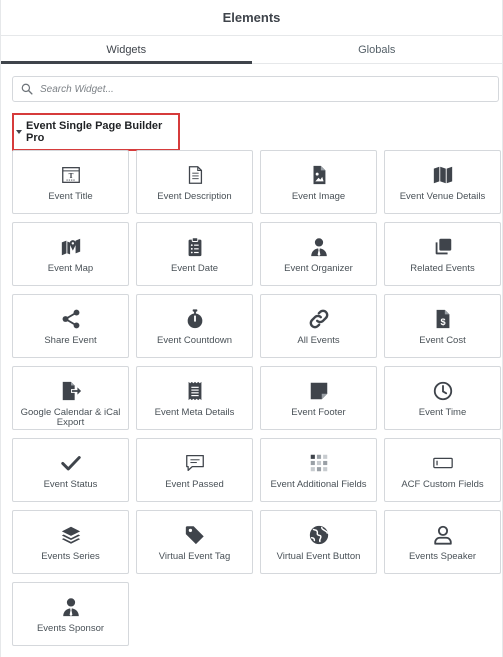 The height and width of the screenshot is (657, 503). Describe the element at coordinates (19, 132) in the screenshot. I see `caret-down-icon` at that location.